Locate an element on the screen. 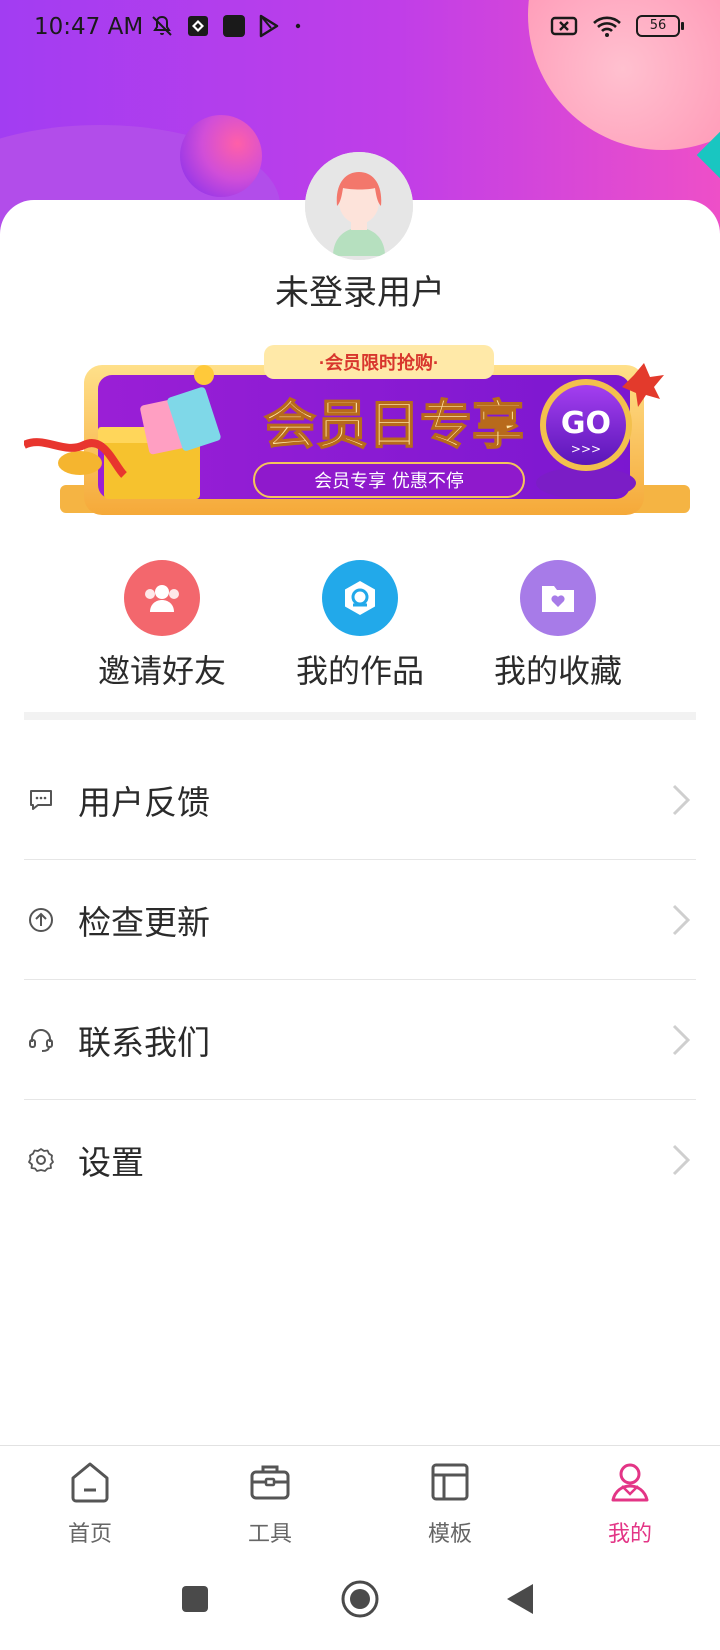  nav-label: 我的 is located at coordinates (629, 1534).